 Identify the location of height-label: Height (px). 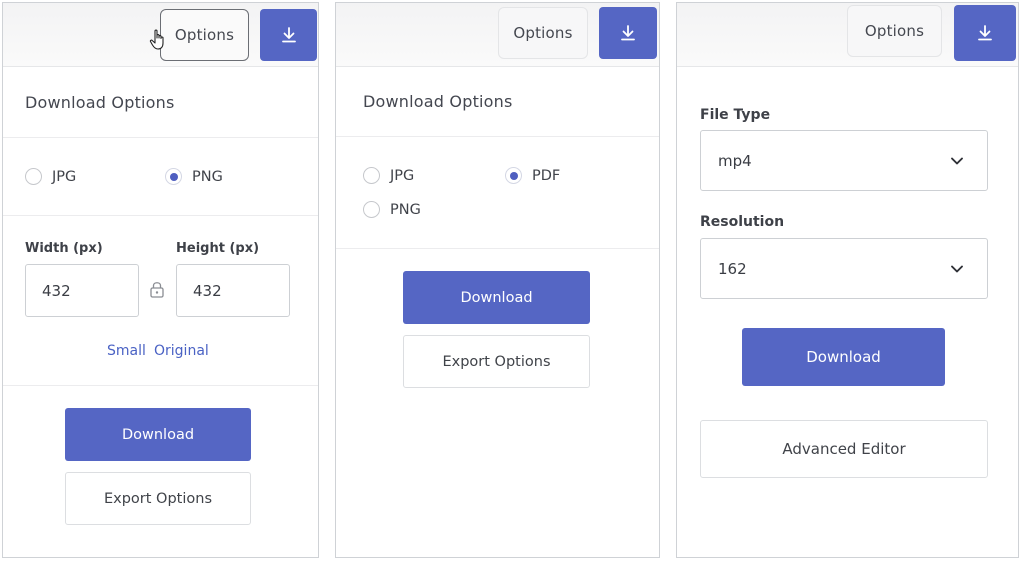
(218, 248).